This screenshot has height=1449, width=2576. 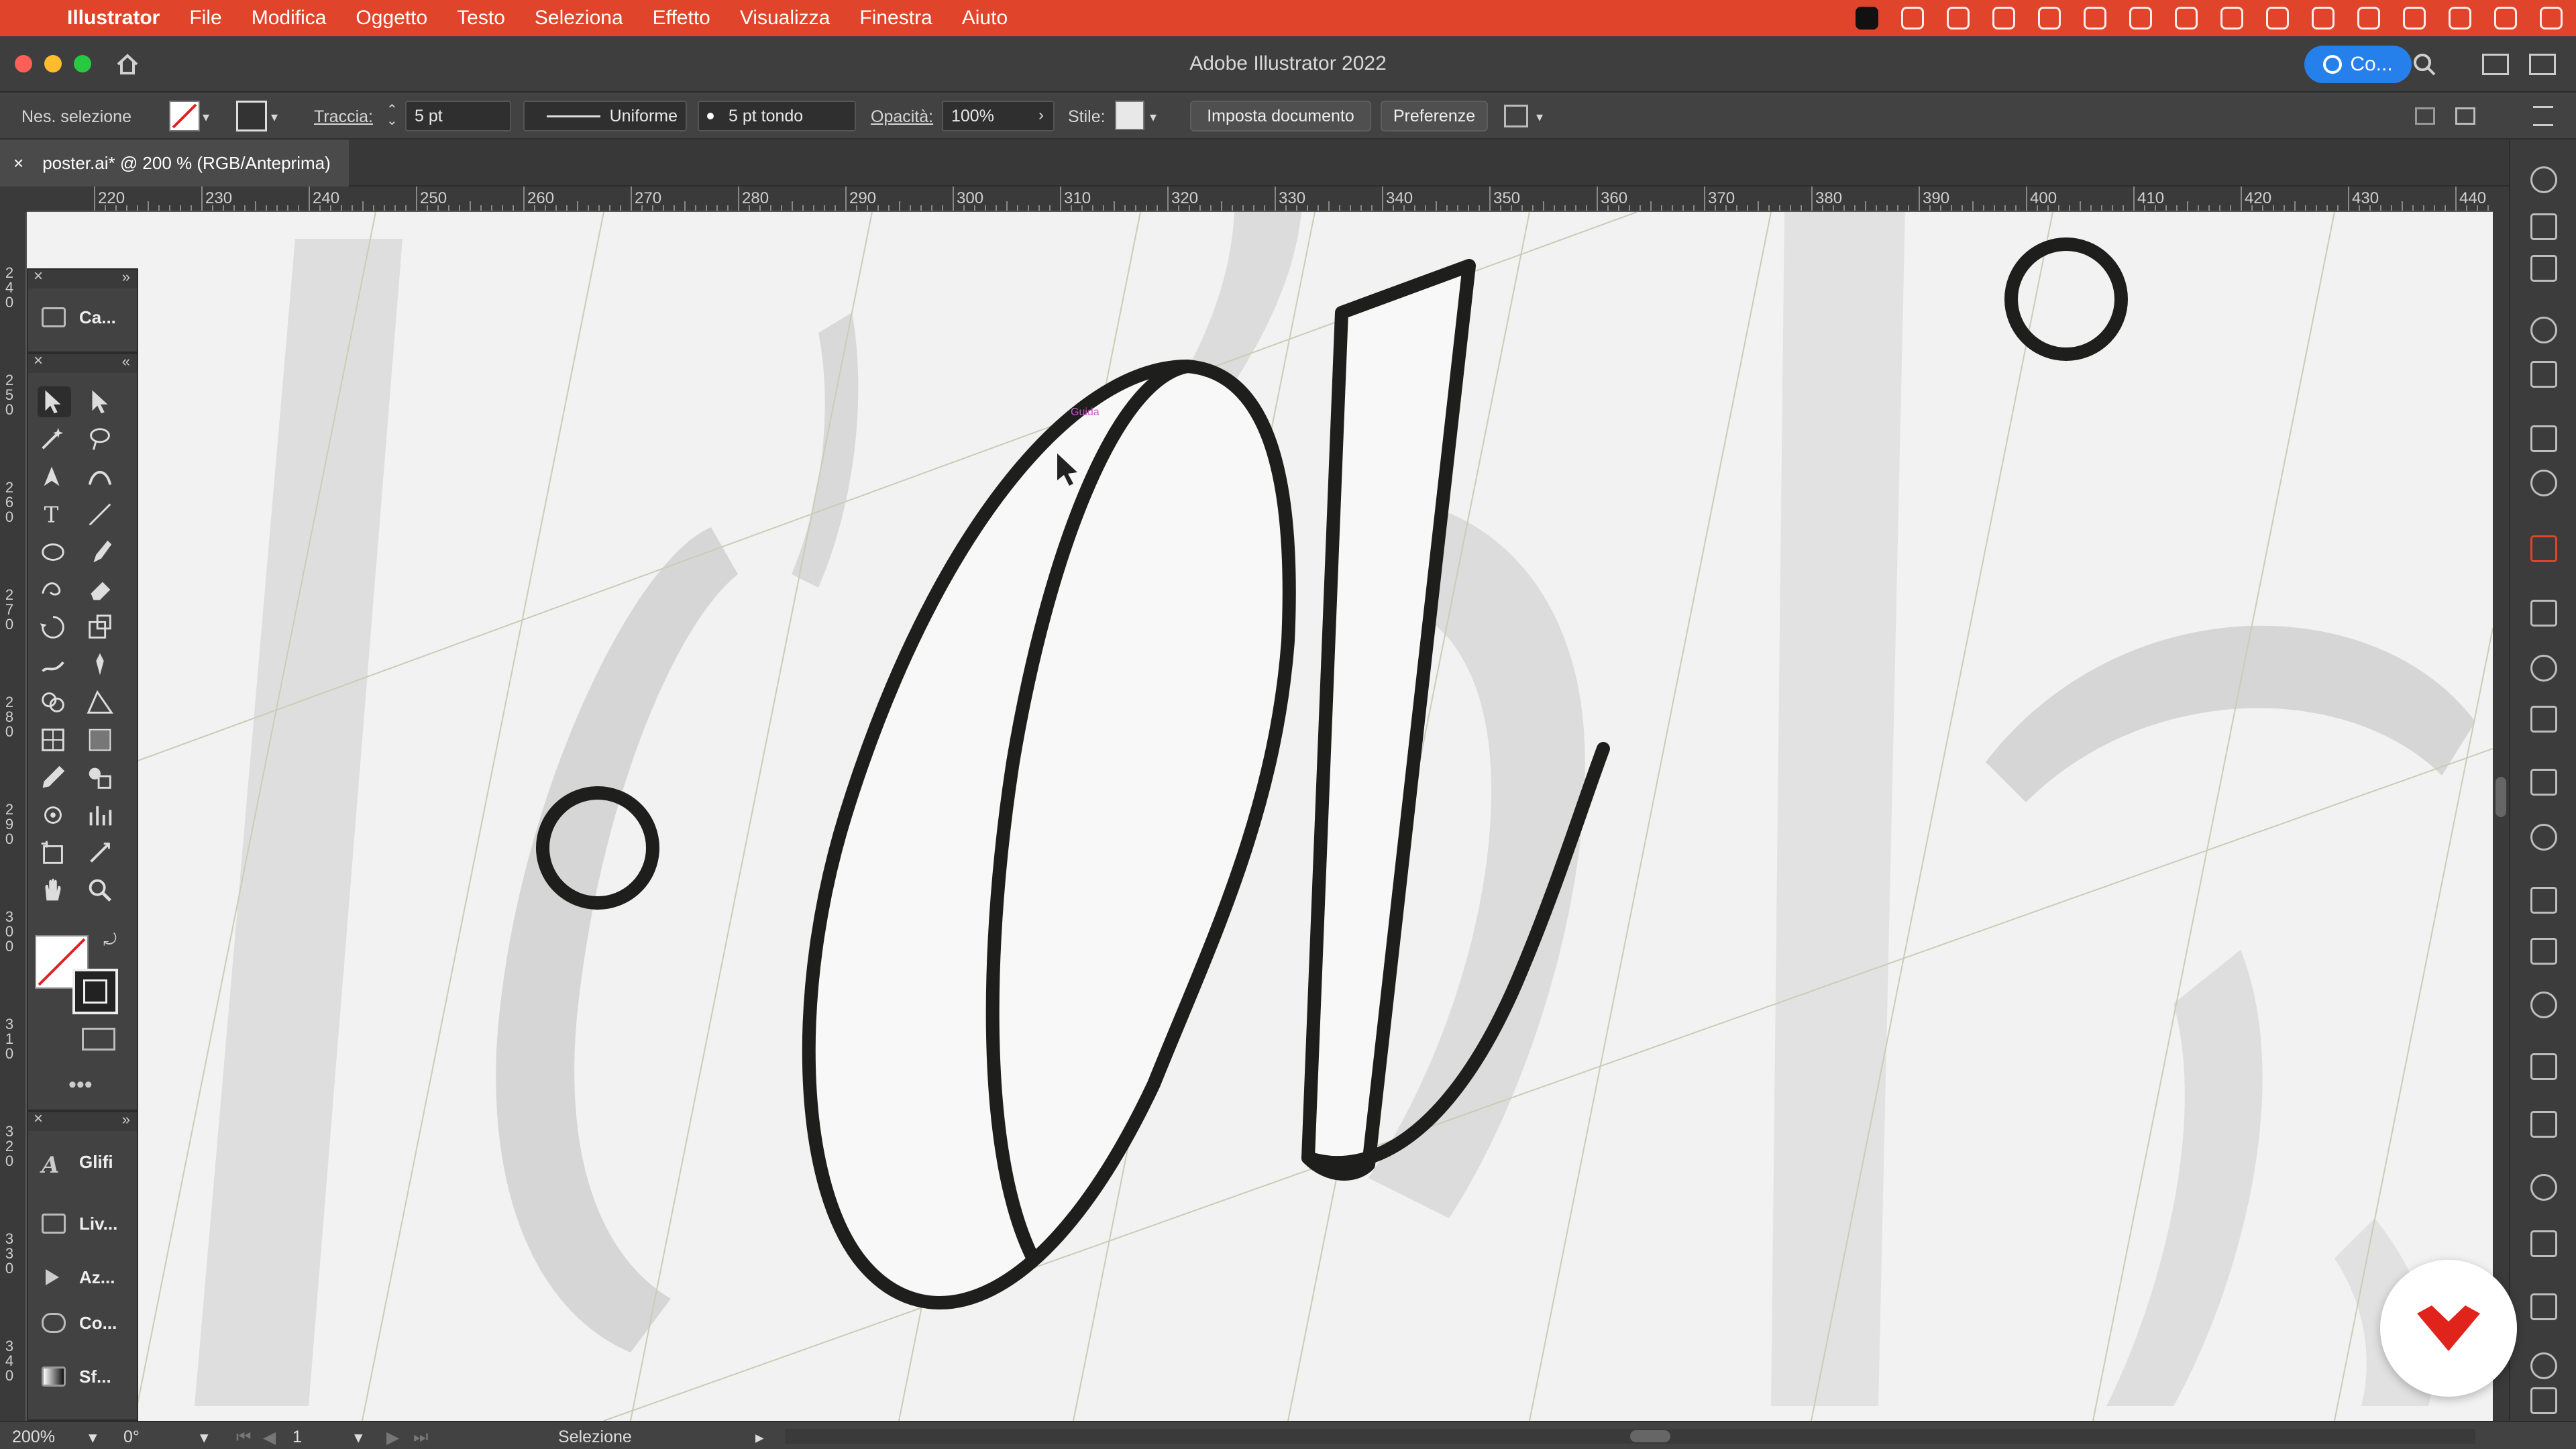 What do you see at coordinates (2551, 18) in the screenshot?
I see `power-icon` at bounding box center [2551, 18].